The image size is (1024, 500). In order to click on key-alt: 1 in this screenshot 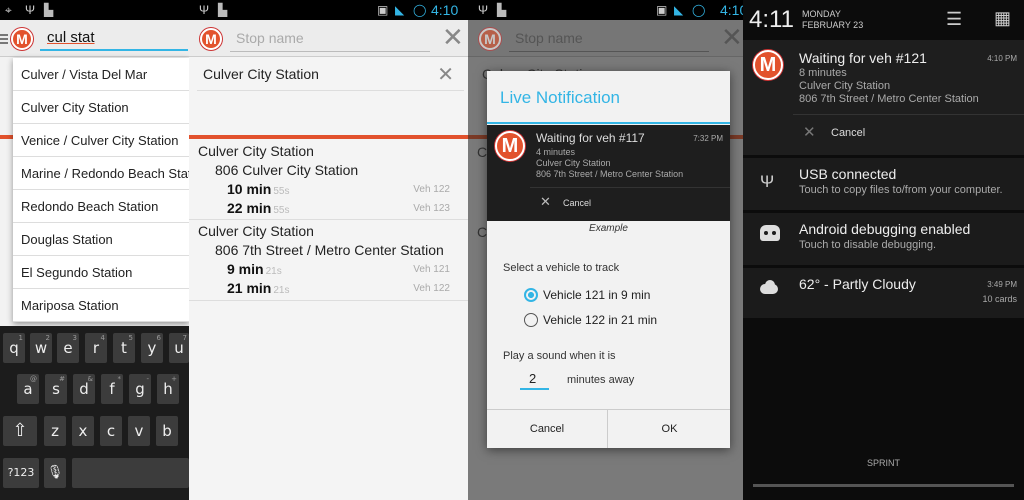, I will do `click(20, 338)`.